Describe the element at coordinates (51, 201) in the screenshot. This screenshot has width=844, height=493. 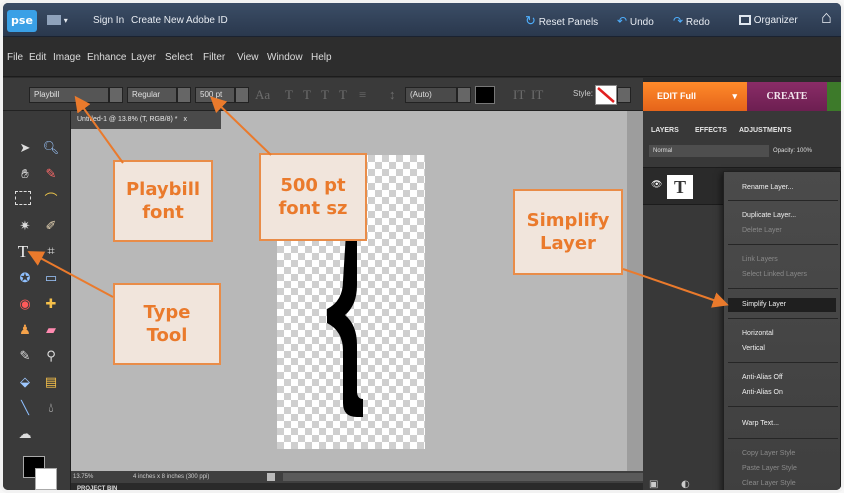
I see `lasso-tool-icon: ⌒` at that location.